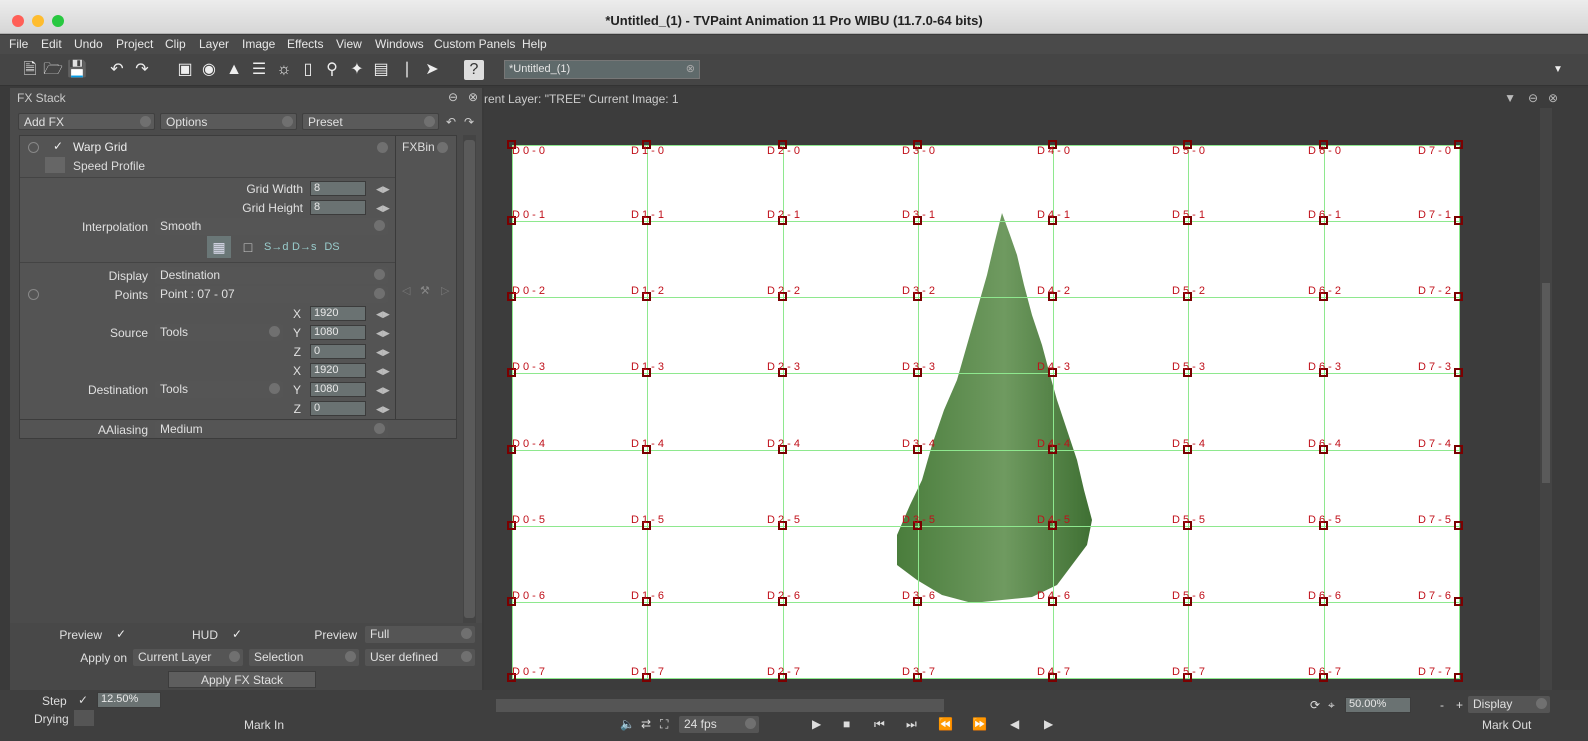  Describe the element at coordinates (33, 147) in the screenshot. I see `collapse-icon` at that location.